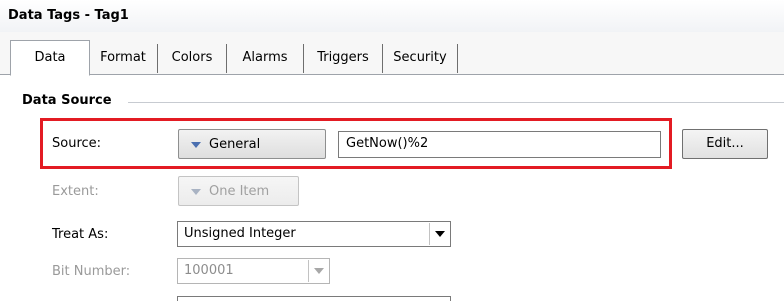  What do you see at coordinates (192, 58) in the screenshot?
I see `tab-colors: Colors` at bounding box center [192, 58].